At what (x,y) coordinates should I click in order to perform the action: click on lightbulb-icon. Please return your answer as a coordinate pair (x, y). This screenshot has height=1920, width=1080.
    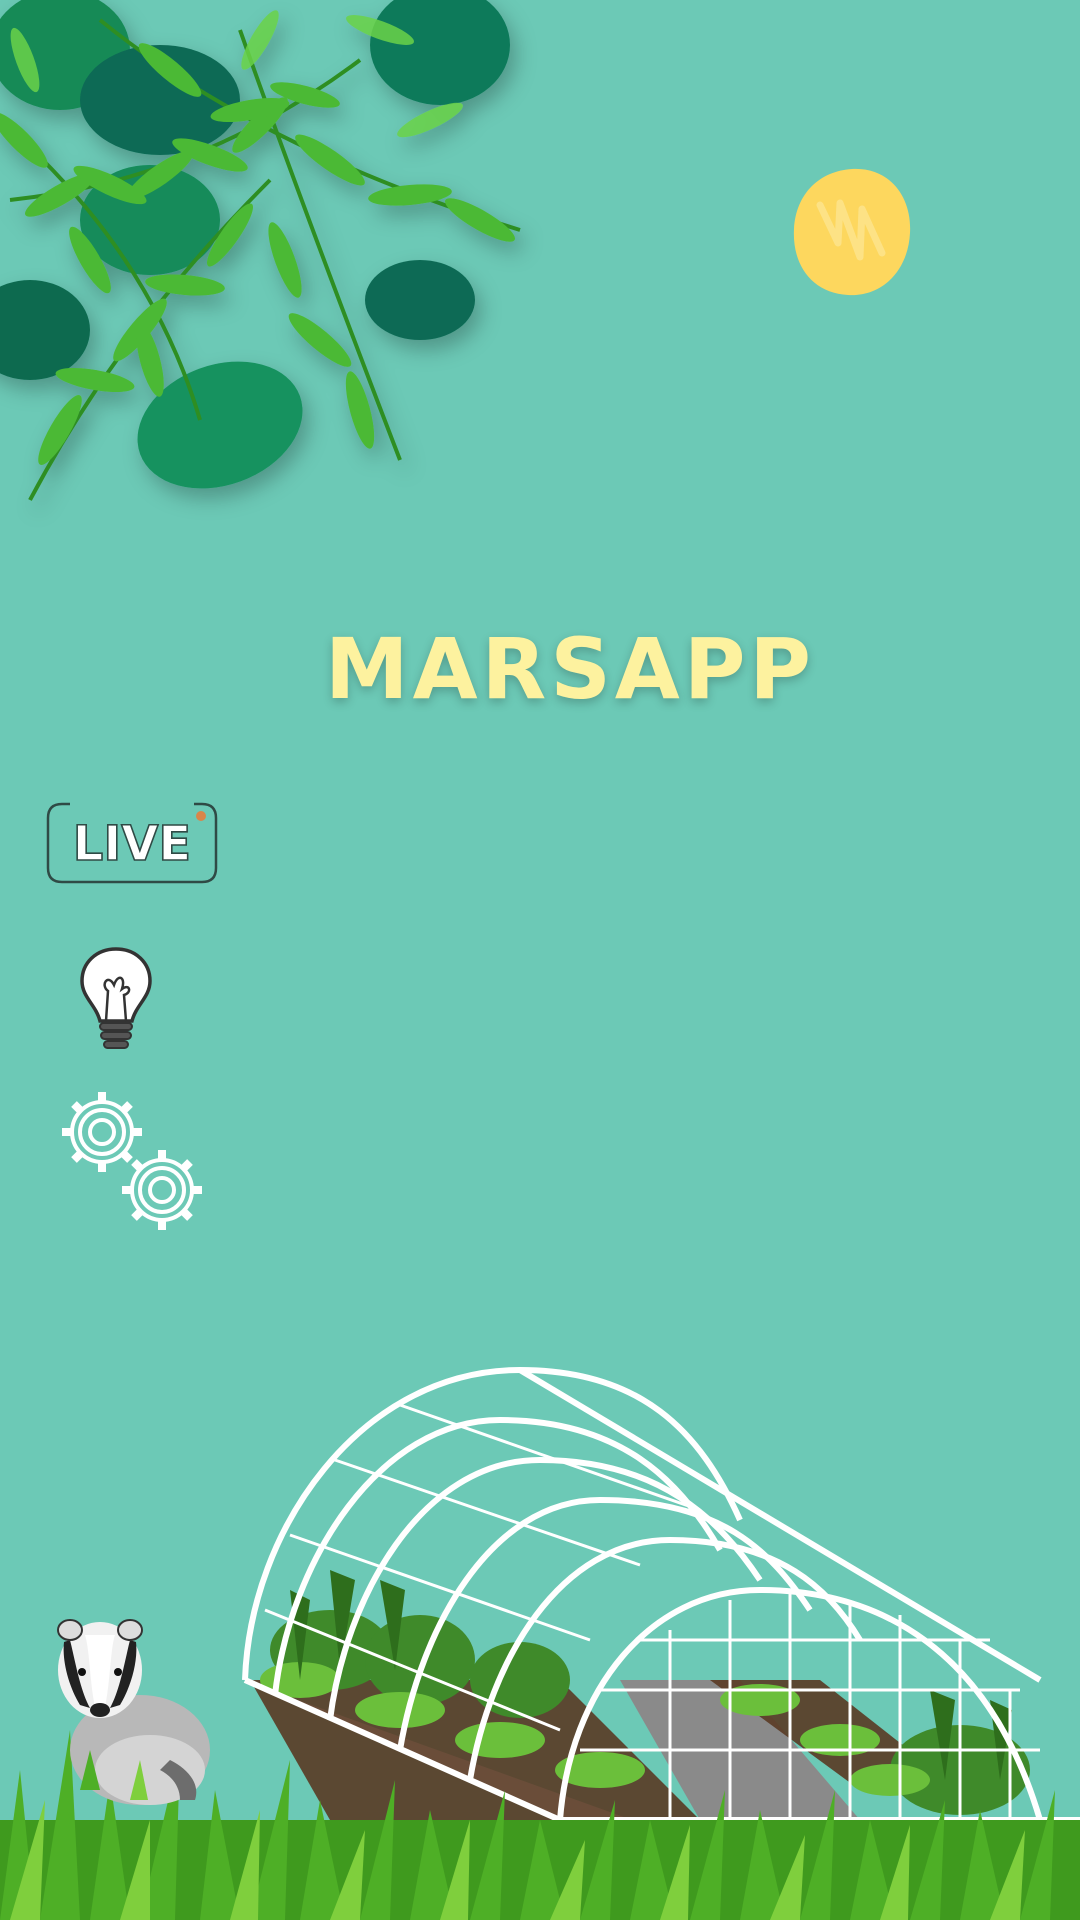
    Looking at the image, I should click on (116, 998).